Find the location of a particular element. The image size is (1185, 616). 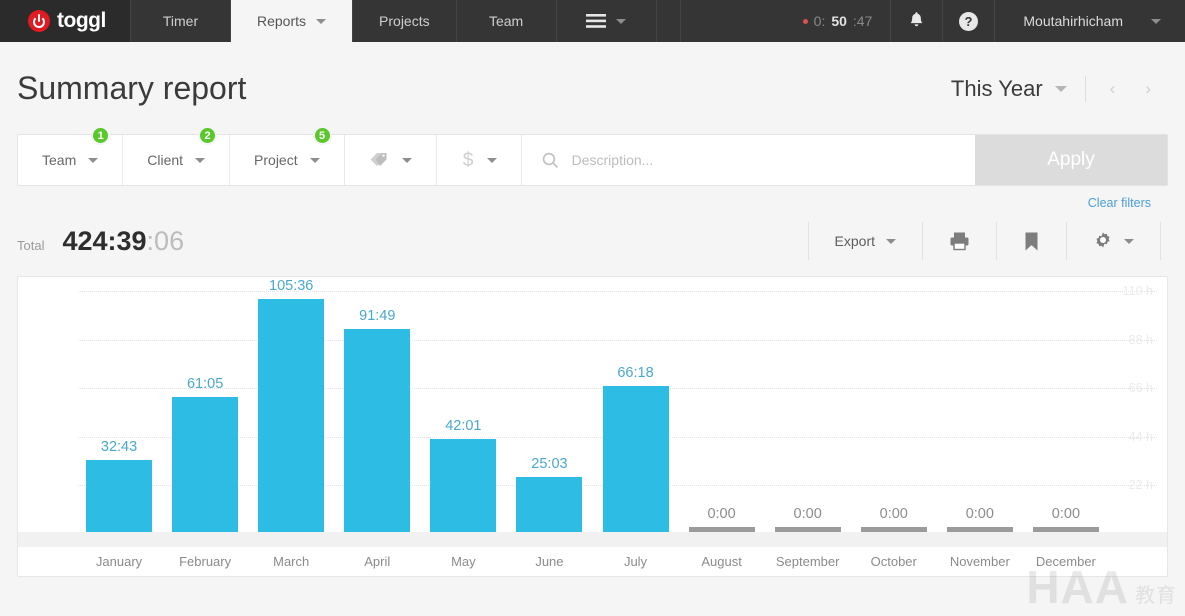

brand-name: toggl is located at coordinates (81, 20).